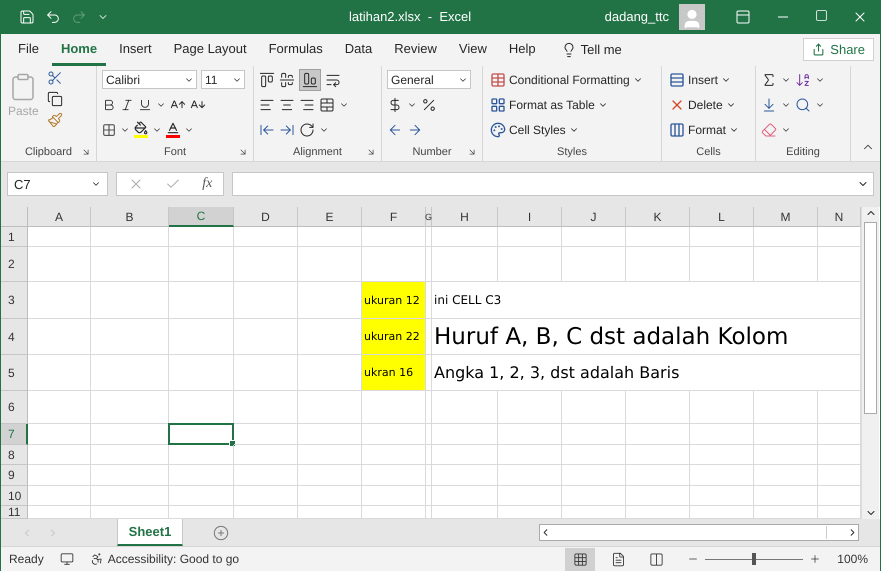  Describe the element at coordinates (27, 16) in the screenshot. I see `save-icon` at that location.